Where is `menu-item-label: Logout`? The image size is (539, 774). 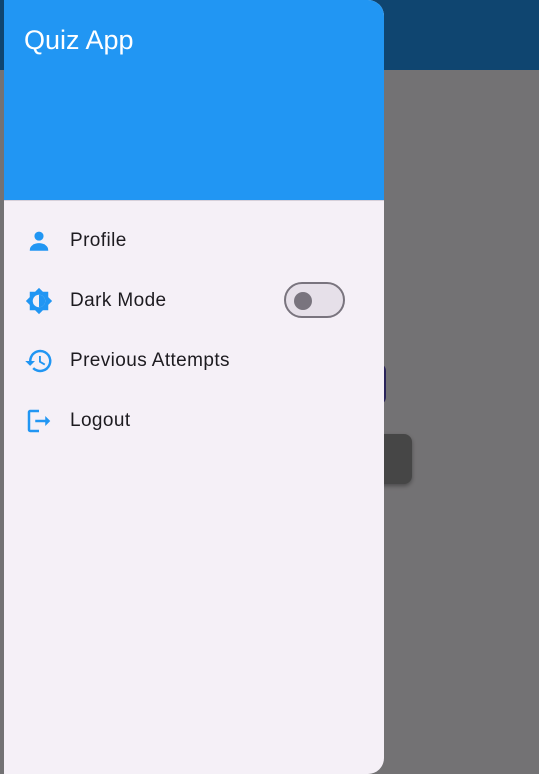 menu-item-label: Logout is located at coordinates (100, 420).